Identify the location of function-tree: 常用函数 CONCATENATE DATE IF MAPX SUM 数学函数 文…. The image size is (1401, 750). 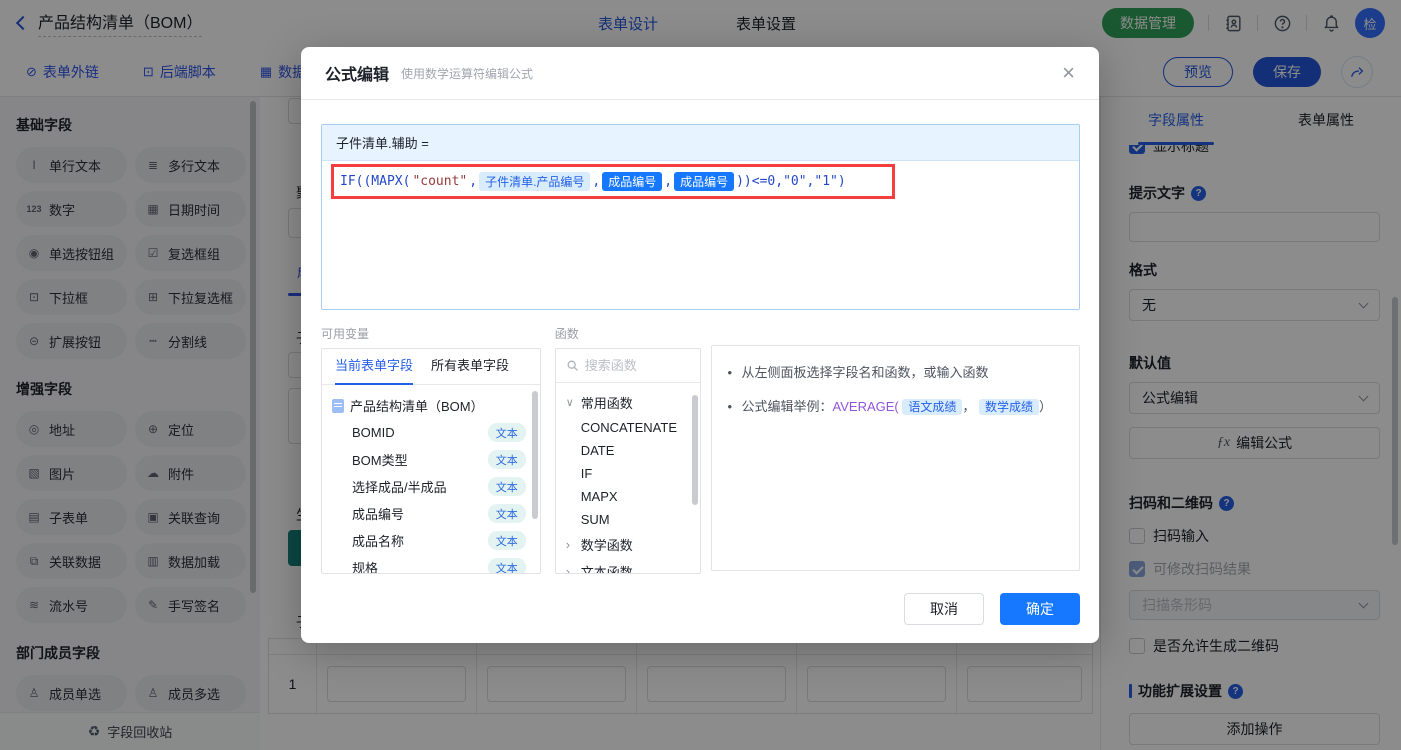
(628, 478).